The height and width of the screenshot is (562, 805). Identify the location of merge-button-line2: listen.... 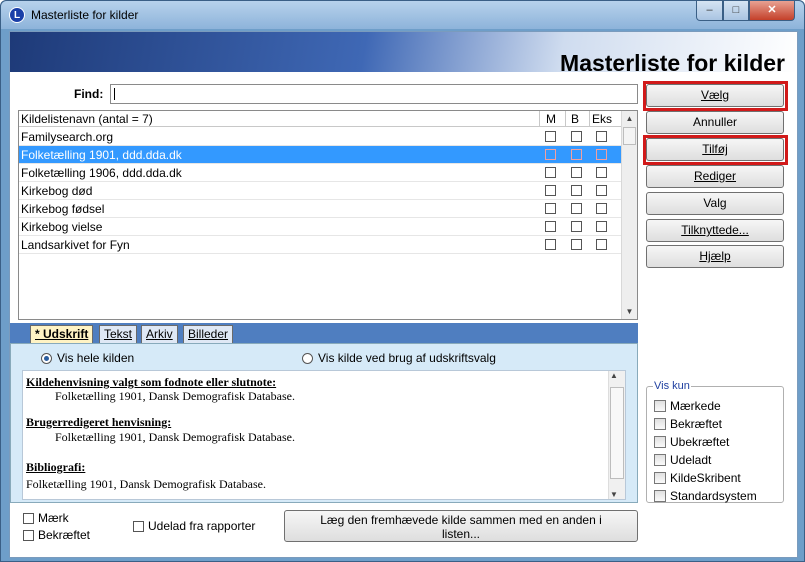
(460, 534).